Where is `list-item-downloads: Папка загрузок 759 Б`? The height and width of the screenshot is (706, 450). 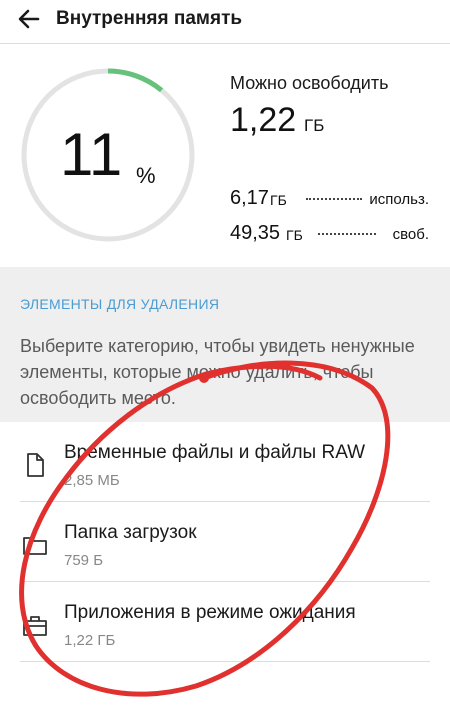
list-item-downloads: Папка загрузок 759 Б is located at coordinates (225, 542).